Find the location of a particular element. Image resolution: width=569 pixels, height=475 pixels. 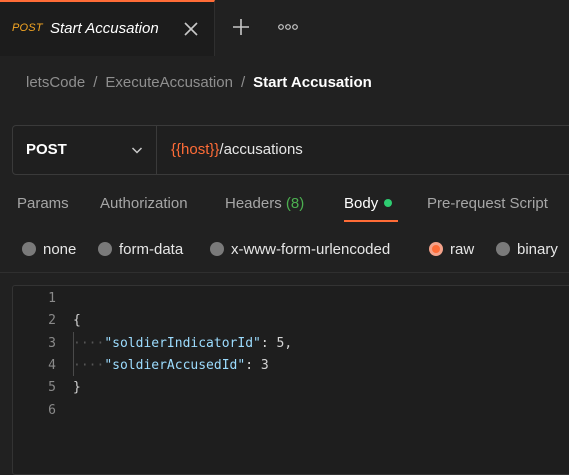

code-line-field: ····"soldierAccusedId": 3 is located at coordinates (171, 365).